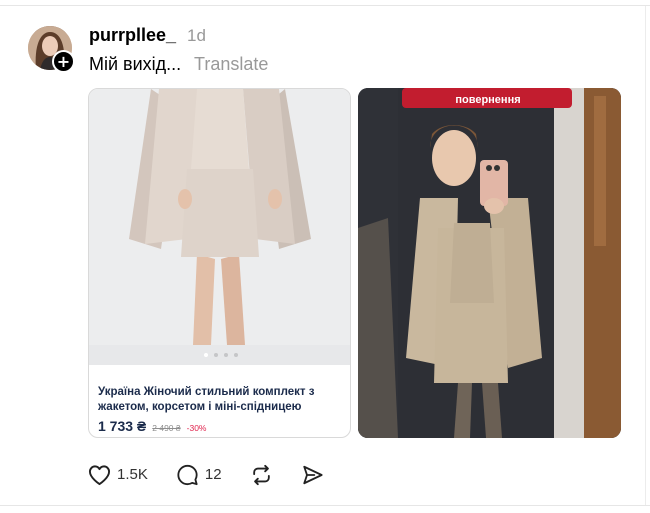 Image resolution: width=650 pixels, height=513 pixels. Describe the element at coordinates (213, 474) in the screenshot. I see `comment-count: 12` at that location.